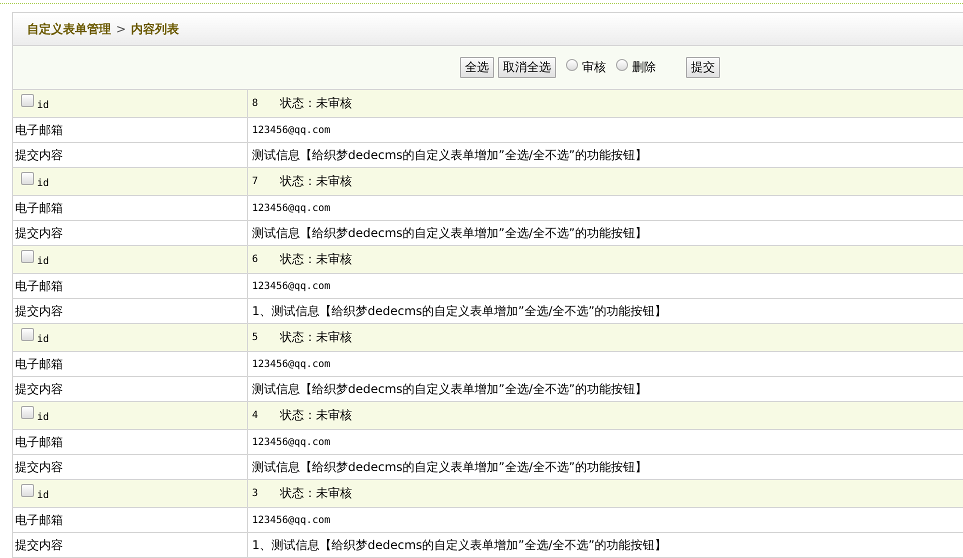 The image size is (963, 558). Describe the element at coordinates (703, 67) in the screenshot. I see `submit-button: 提交` at that location.